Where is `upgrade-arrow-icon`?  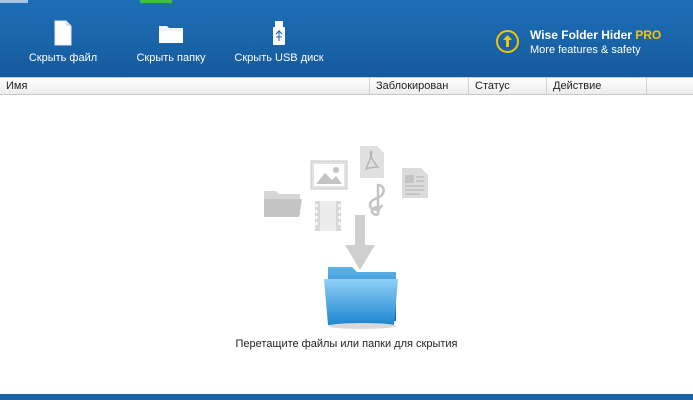 upgrade-arrow-icon is located at coordinates (507, 41).